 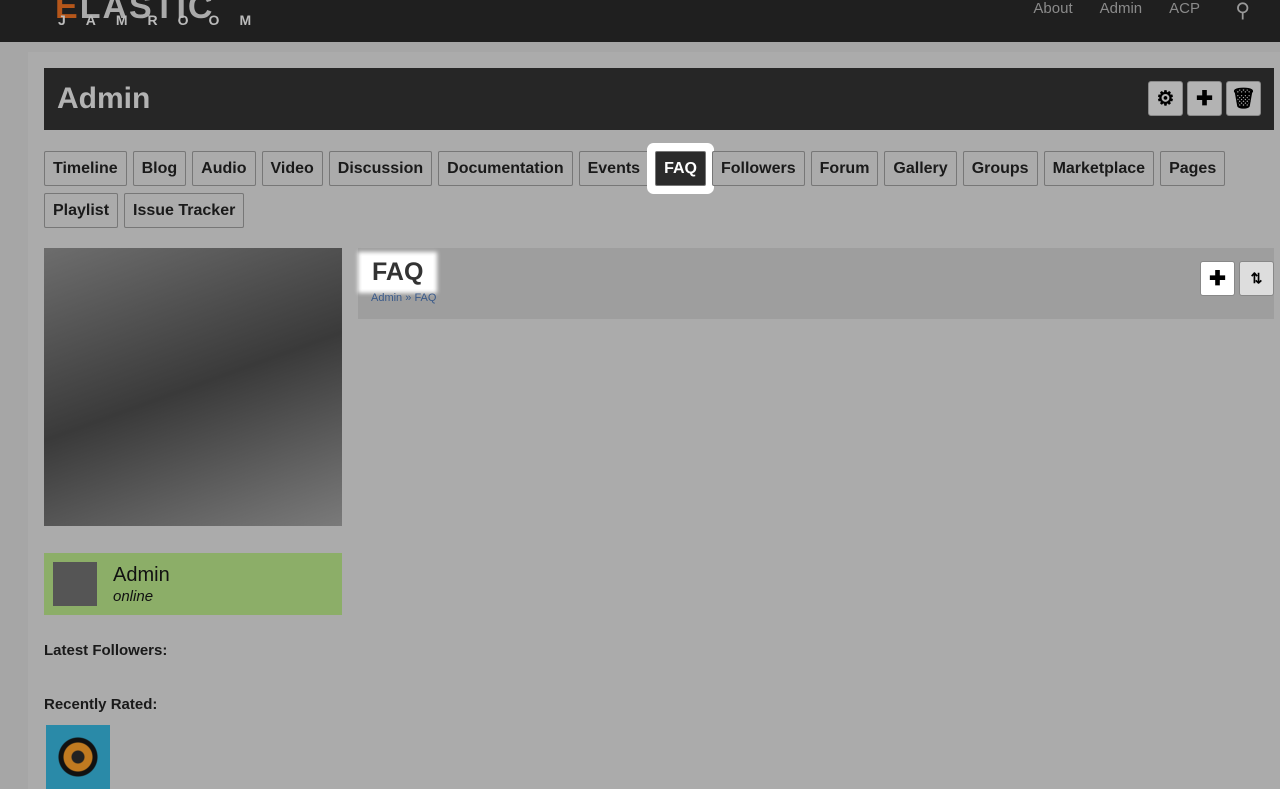 What do you see at coordinates (193, 387) in the screenshot?
I see `profile-image` at bounding box center [193, 387].